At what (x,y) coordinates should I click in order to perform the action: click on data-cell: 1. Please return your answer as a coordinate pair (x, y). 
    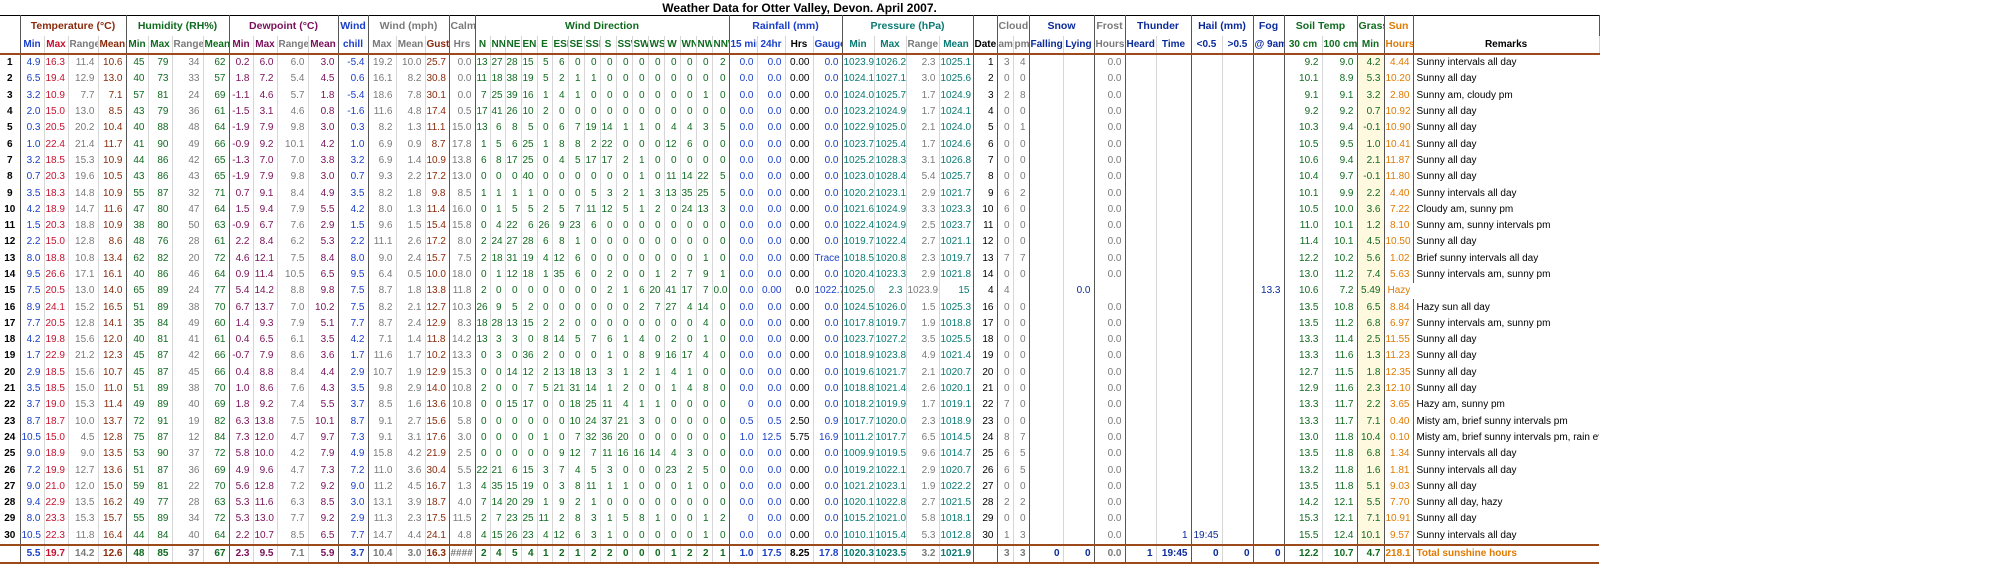
    Looking at the image, I should click on (576, 95).